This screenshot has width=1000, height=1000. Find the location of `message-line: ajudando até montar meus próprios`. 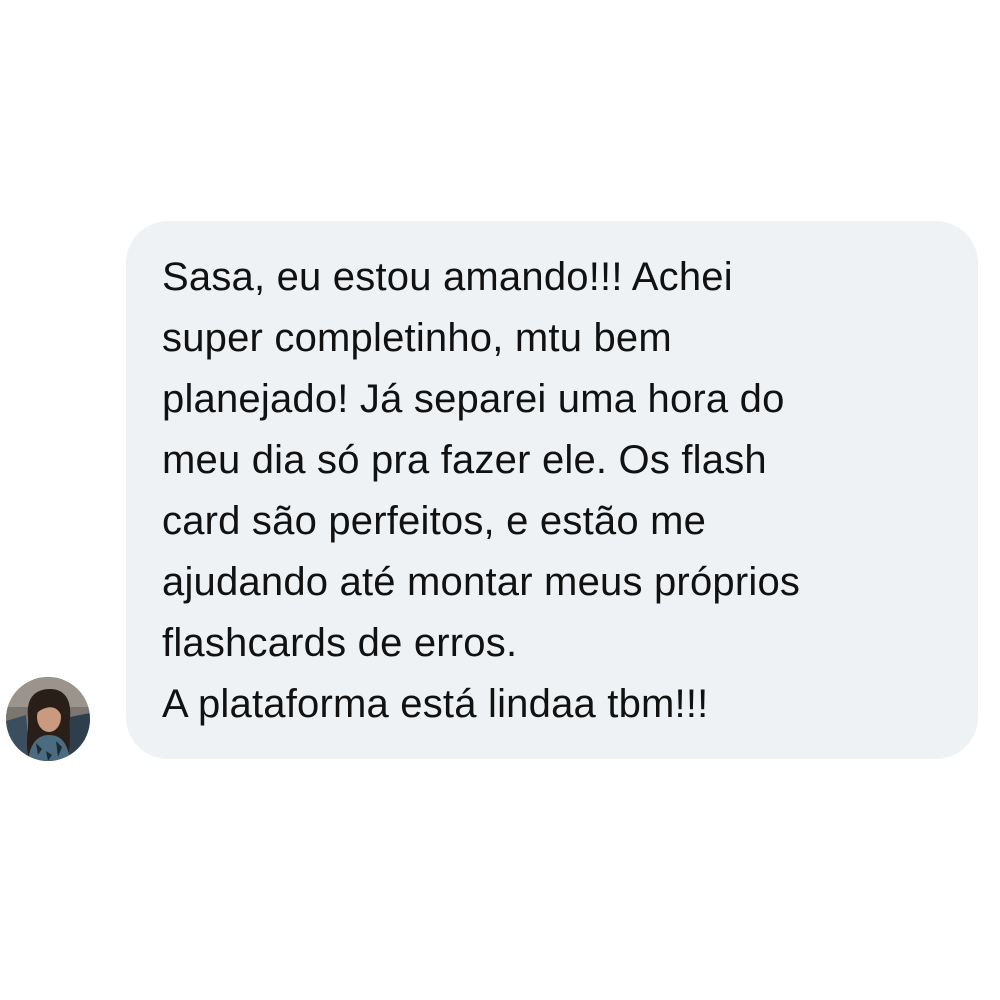

message-line: ajudando até montar meus próprios is located at coordinates (481, 582).